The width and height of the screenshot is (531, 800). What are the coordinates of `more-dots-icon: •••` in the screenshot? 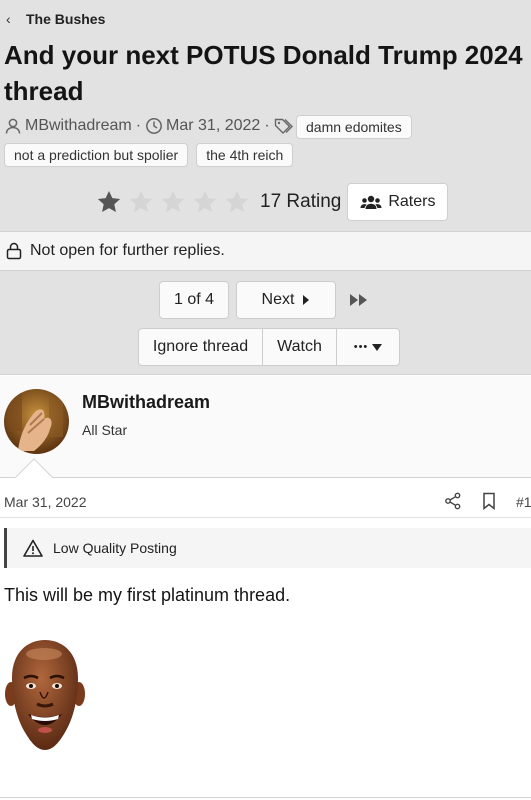 It's located at (361, 347).